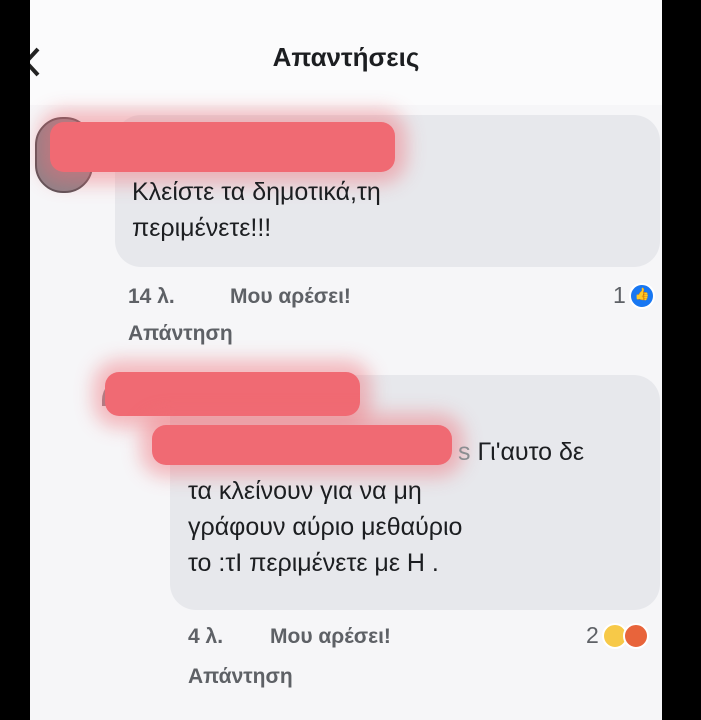 This screenshot has height=720, width=701. What do you see at coordinates (302, 445) in the screenshot?
I see `redacted-mention` at bounding box center [302, 445].